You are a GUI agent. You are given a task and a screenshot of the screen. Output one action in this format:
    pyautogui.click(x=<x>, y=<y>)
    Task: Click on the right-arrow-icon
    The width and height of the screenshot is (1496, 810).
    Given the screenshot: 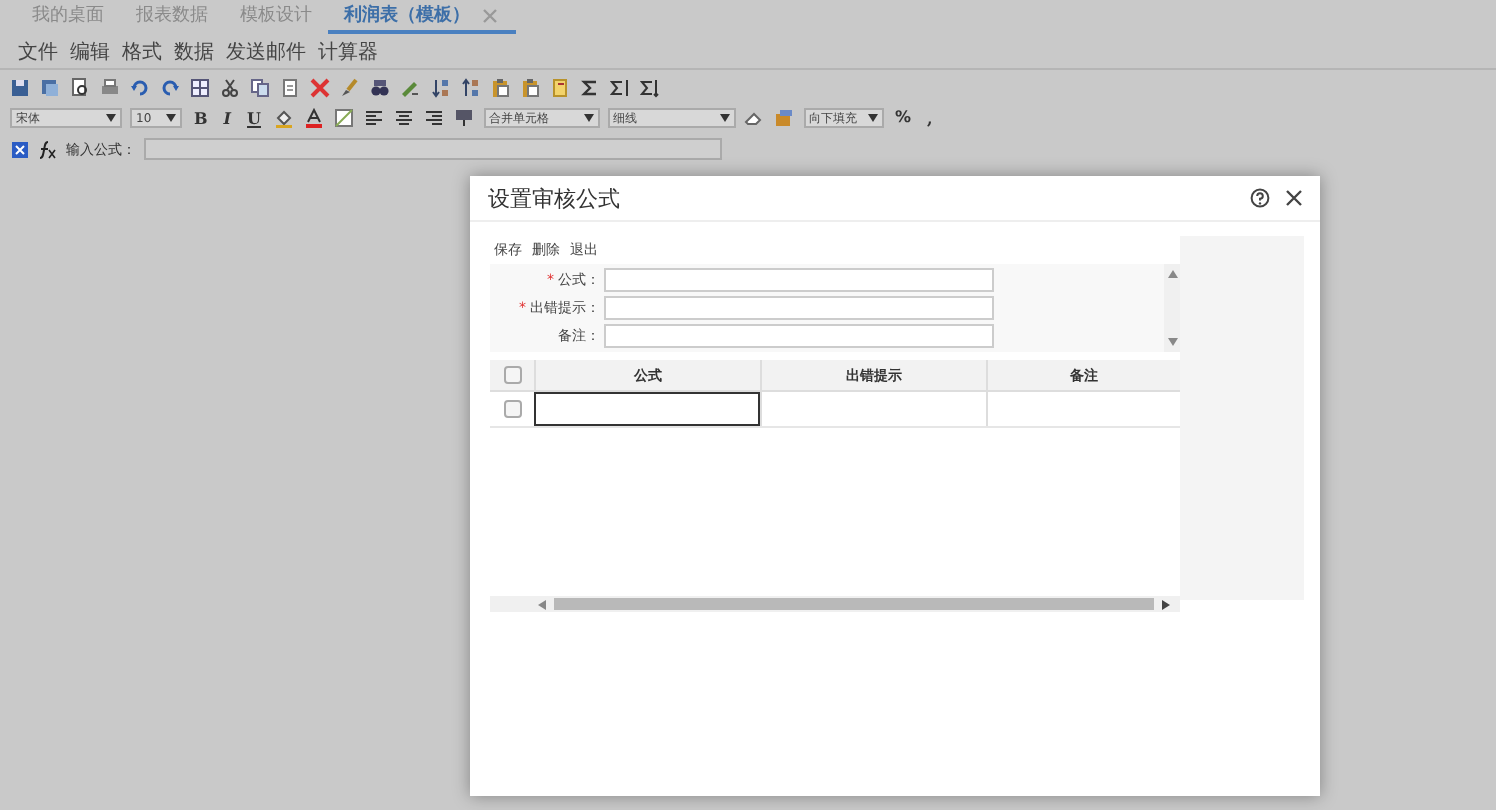 What is the action you would take?
    pyautogui.click(x=1166, y=604)
    